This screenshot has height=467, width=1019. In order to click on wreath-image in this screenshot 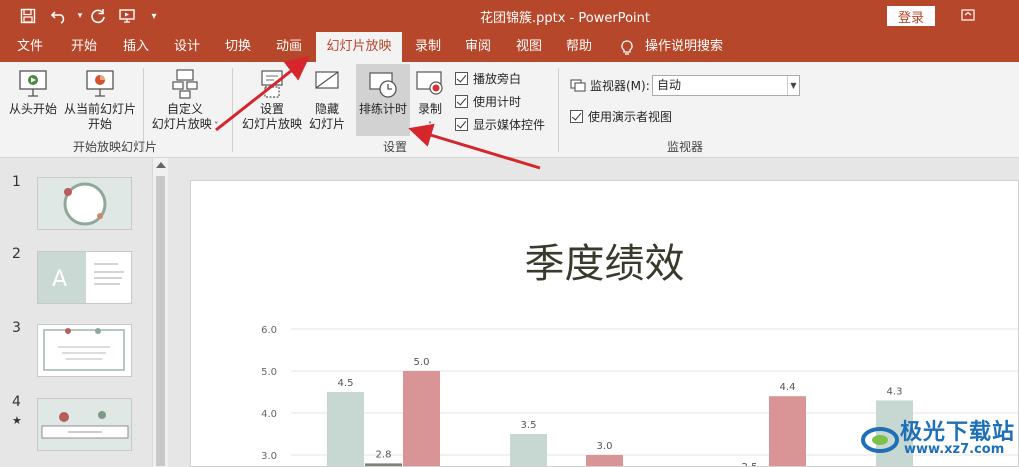, I will do `click(85, 204)`.